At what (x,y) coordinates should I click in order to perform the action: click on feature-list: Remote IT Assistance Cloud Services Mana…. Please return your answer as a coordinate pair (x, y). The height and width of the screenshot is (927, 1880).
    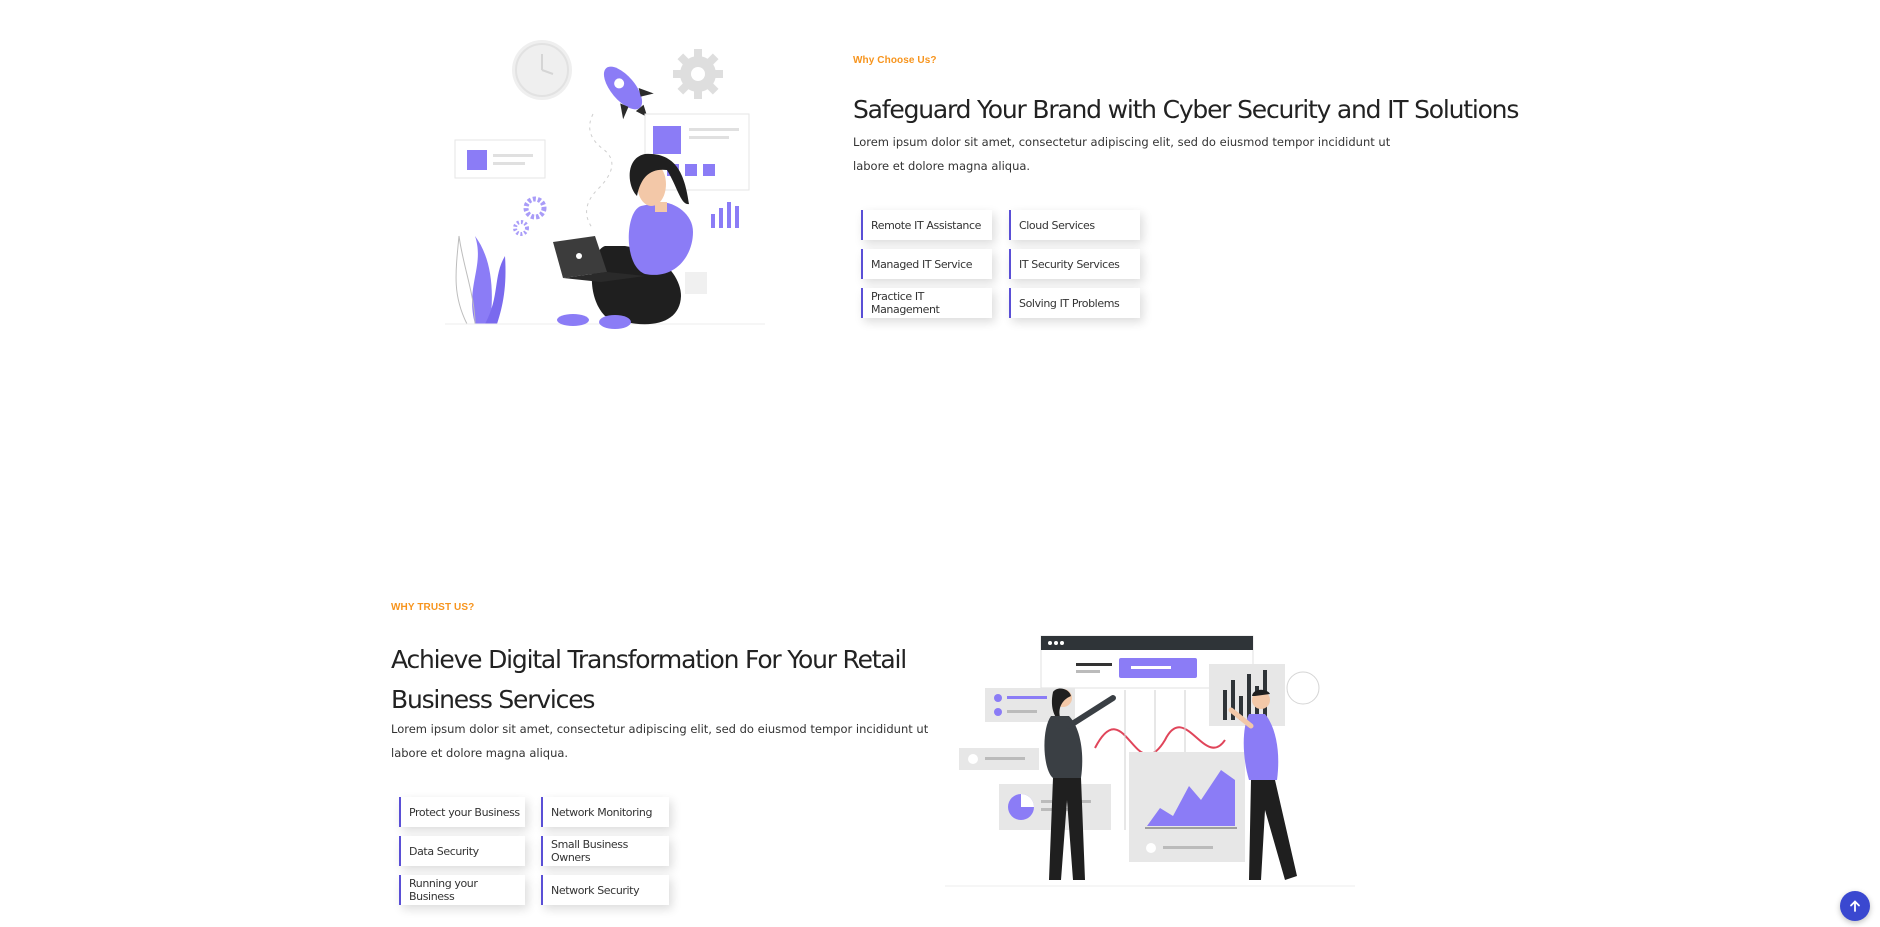
    Looking at the image, I should click on (1000, 264).